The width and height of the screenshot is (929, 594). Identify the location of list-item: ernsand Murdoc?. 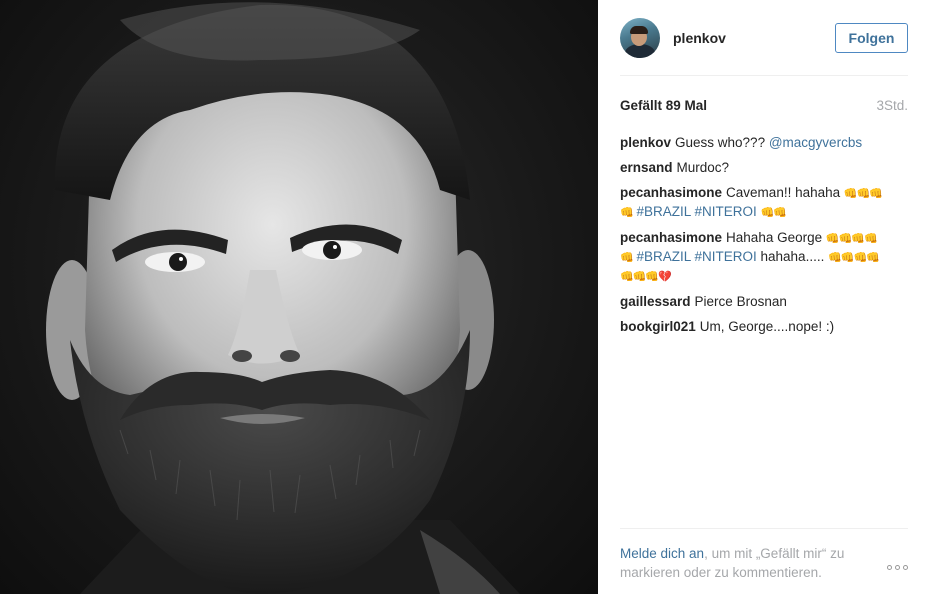
(764, 168).